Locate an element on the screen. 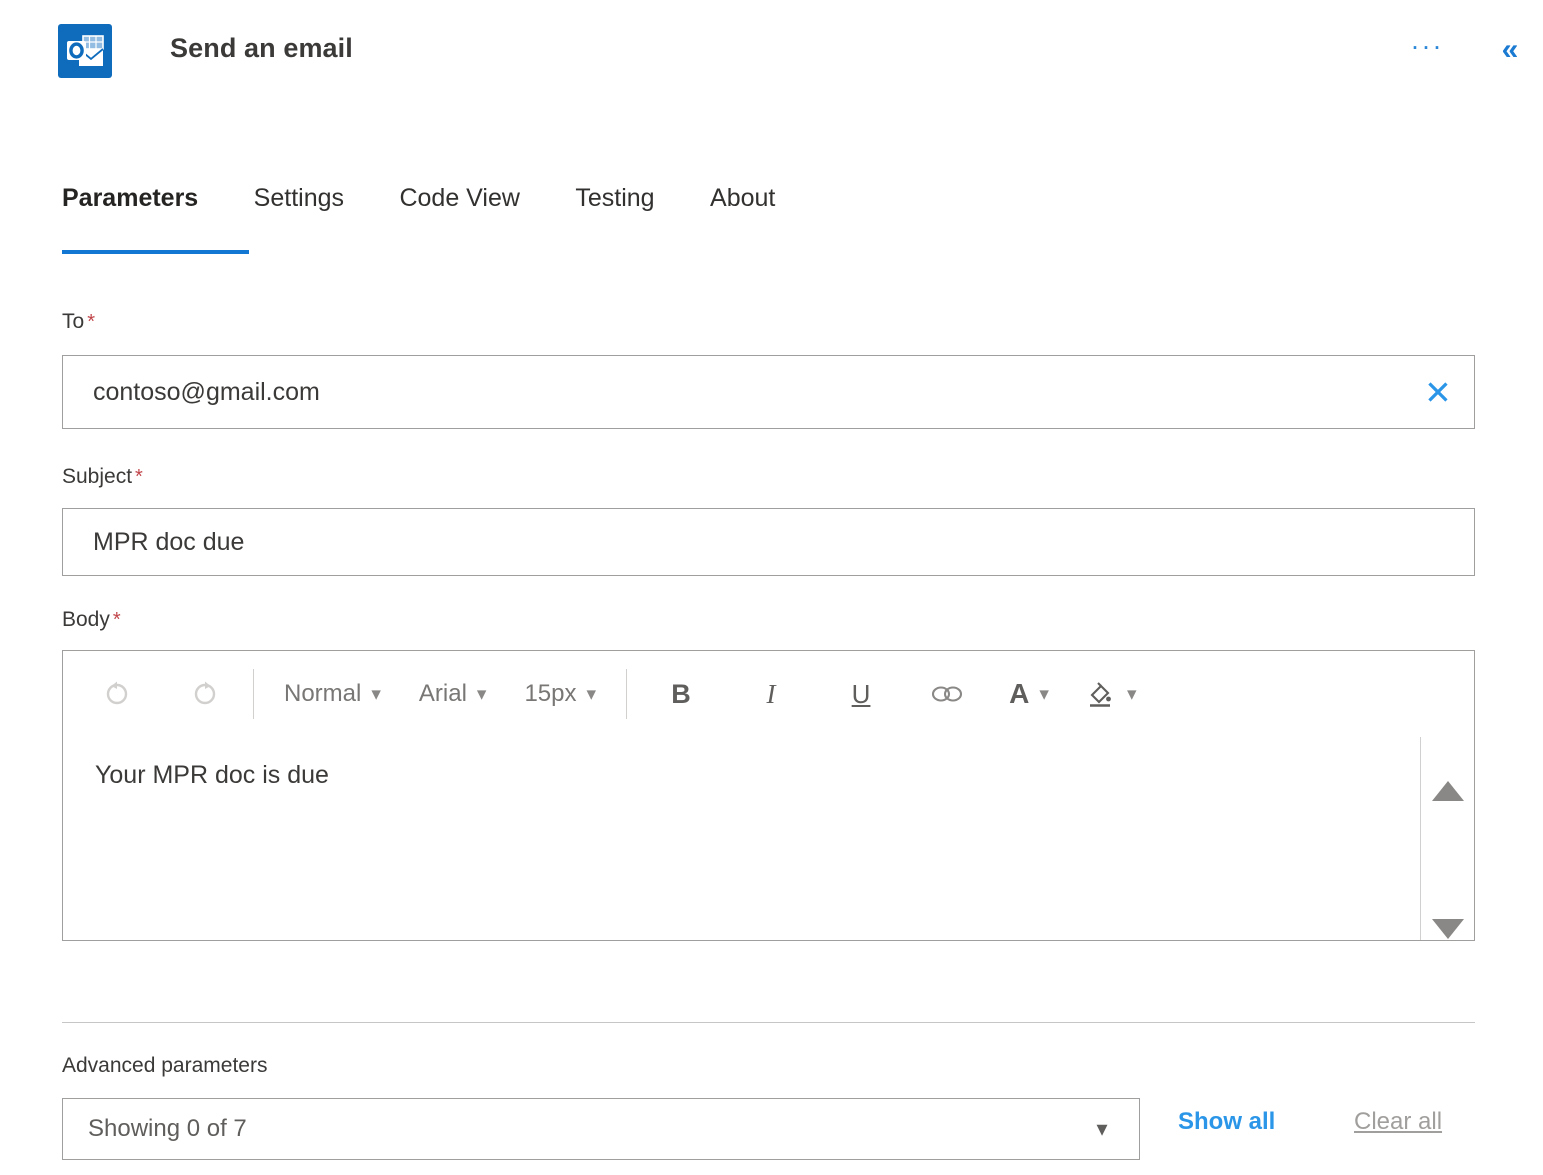 The height and width of the screenshot is (1175, 1543). subject-field-label: Subject * is located at coordinates (102, 477).